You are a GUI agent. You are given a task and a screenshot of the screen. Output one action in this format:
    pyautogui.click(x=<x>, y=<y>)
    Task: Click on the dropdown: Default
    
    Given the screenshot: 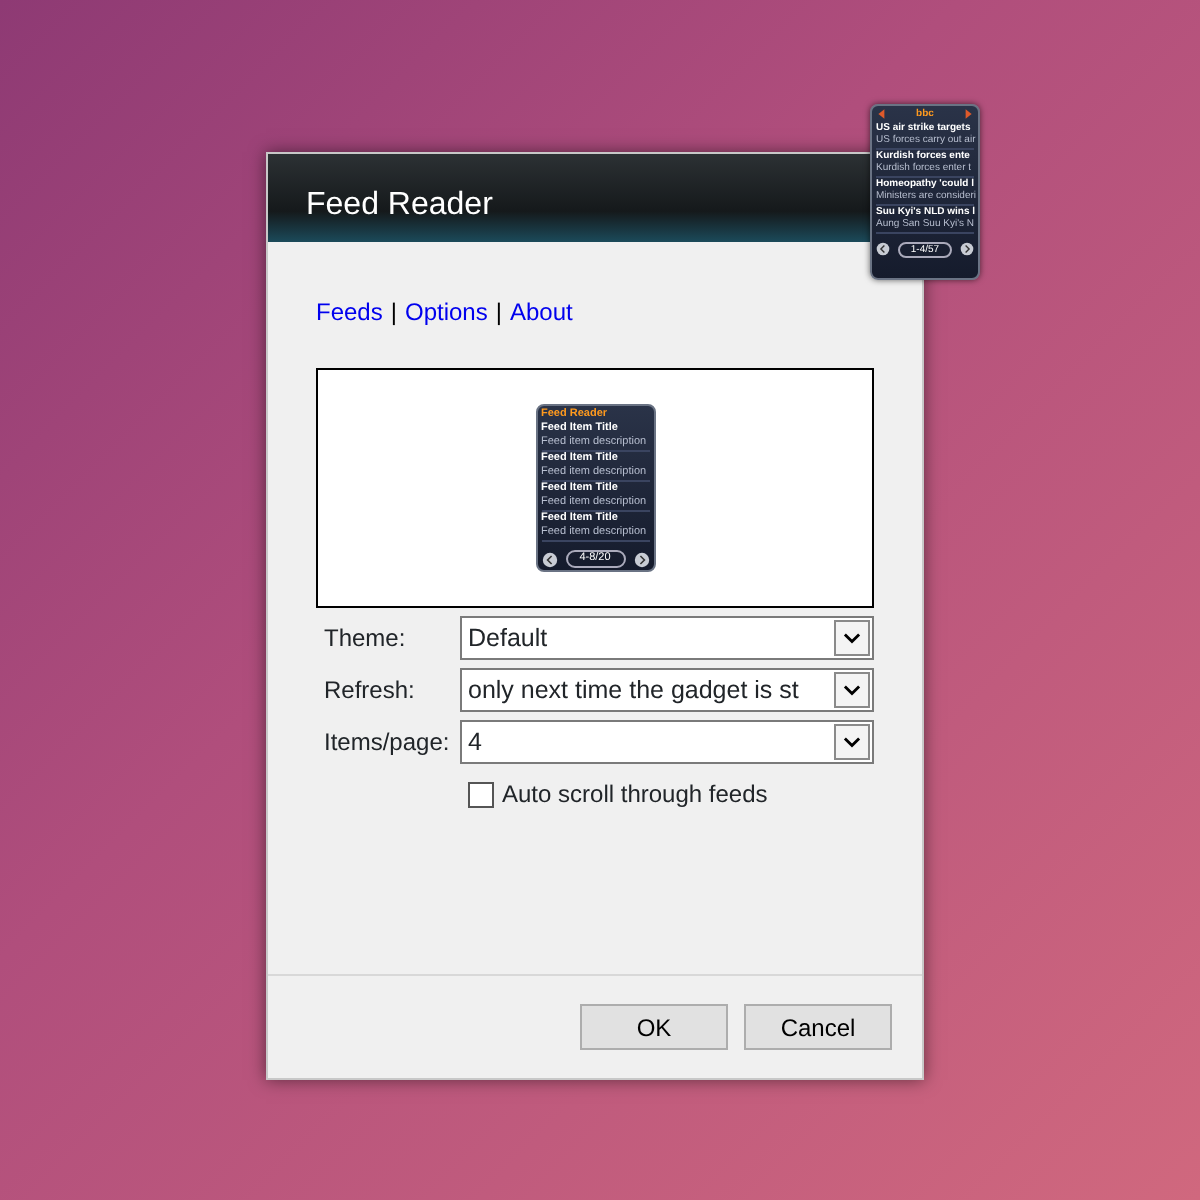 What is the action you would take?
    pyautogui.click(x=667, y=638)
    